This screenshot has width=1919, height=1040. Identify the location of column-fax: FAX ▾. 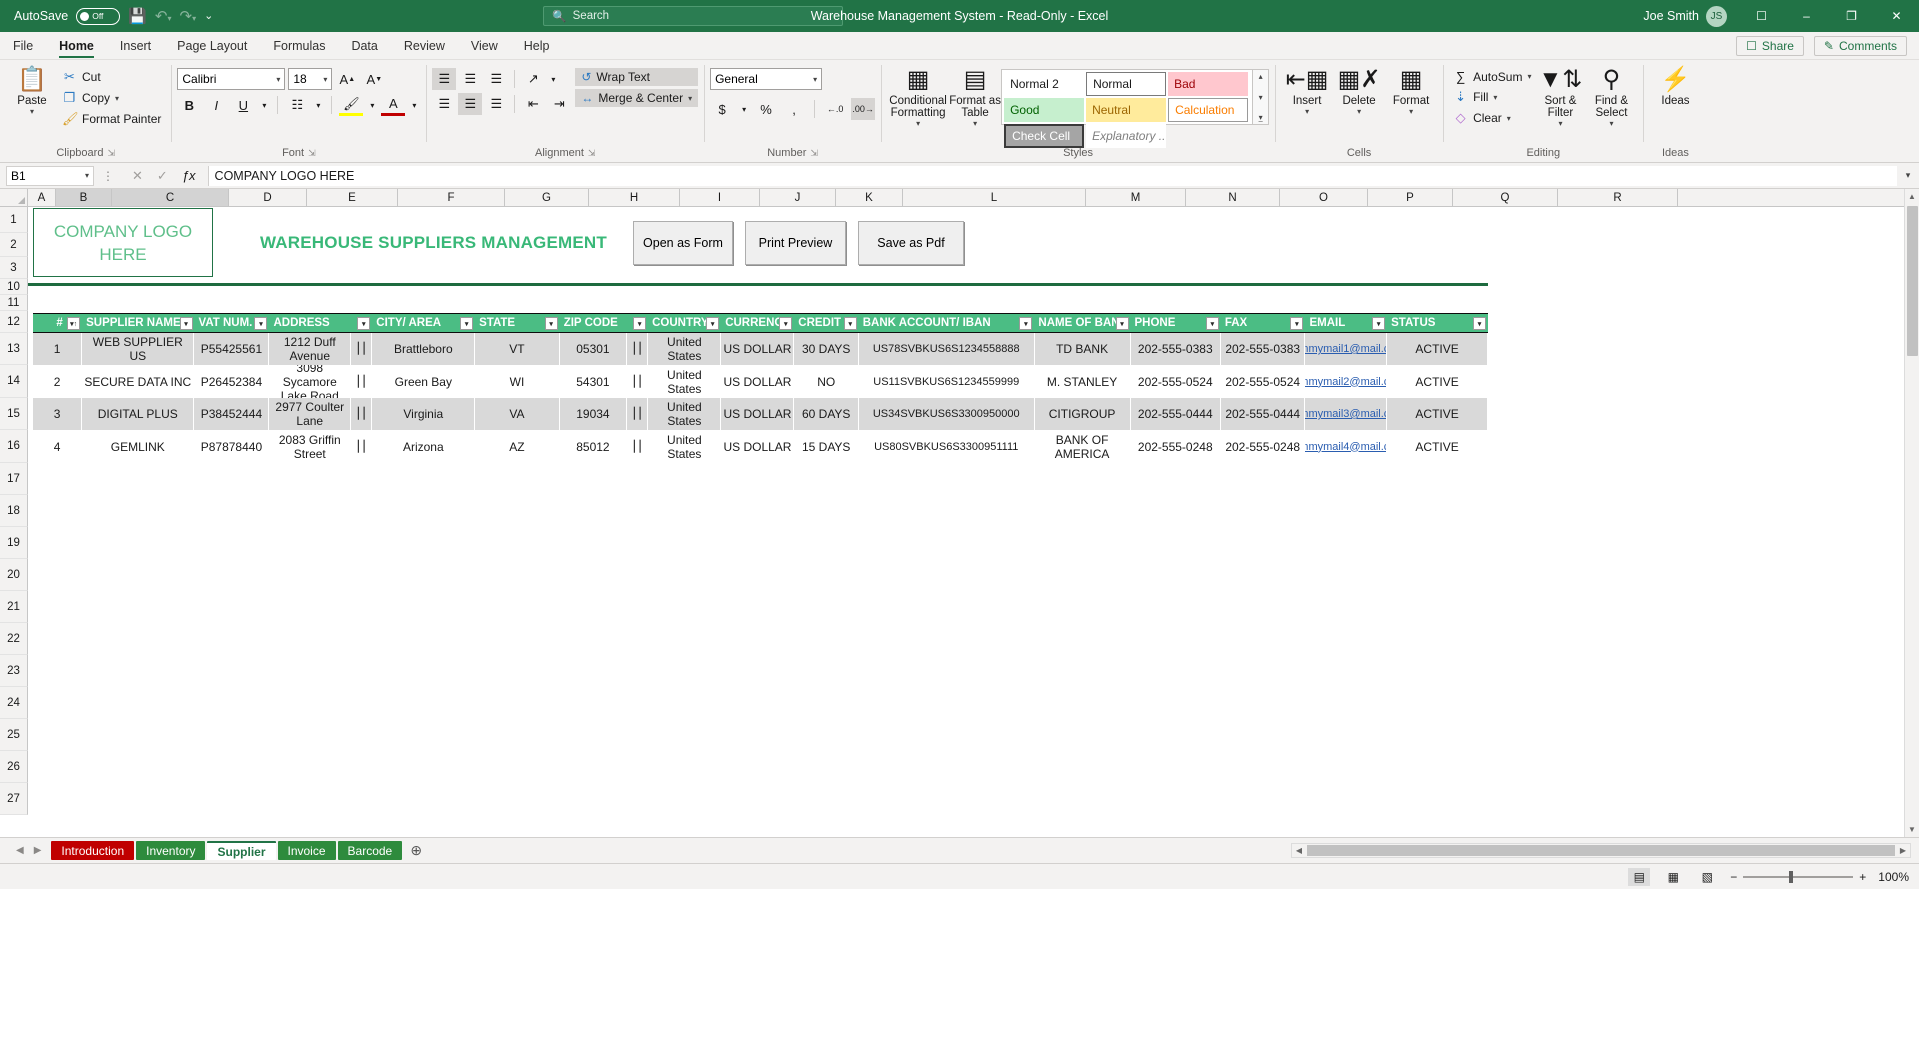
(1263, 323).